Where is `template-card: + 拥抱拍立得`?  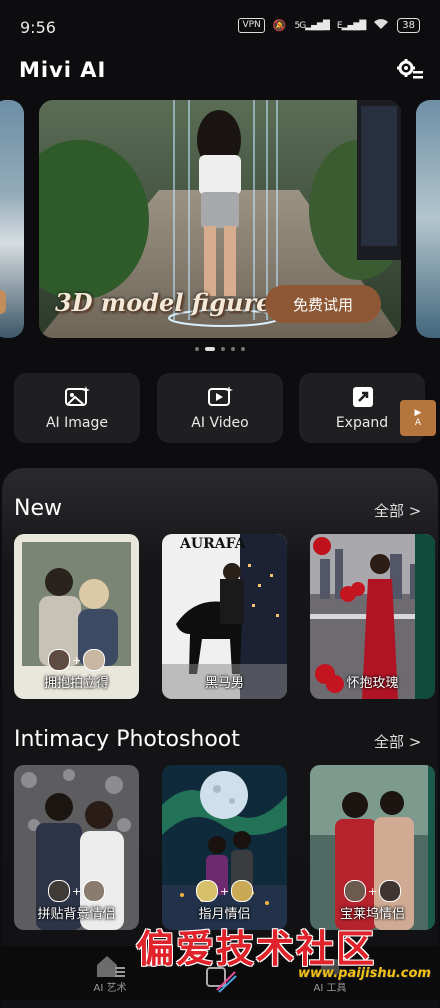 template-card: + 拥抱拍立得 is located at coordinates (76, 616).